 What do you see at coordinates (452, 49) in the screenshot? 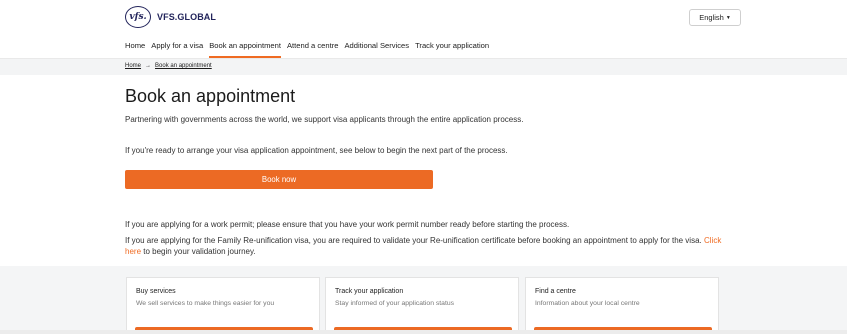
I see `nav-track-your-application: Track your application` at bounding box center [452, 49].